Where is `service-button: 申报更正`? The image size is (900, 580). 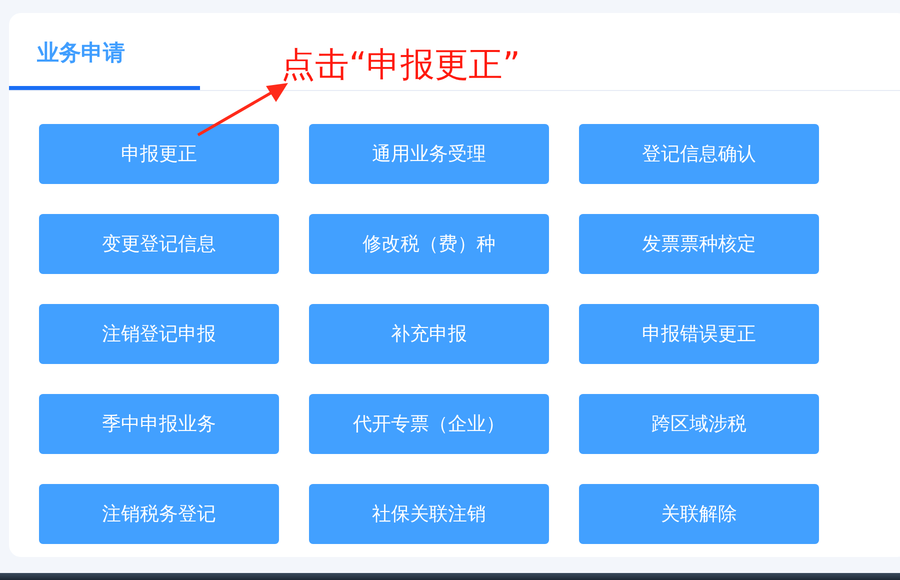
service-button: 申报更正 is located at coordinates (159, 154).